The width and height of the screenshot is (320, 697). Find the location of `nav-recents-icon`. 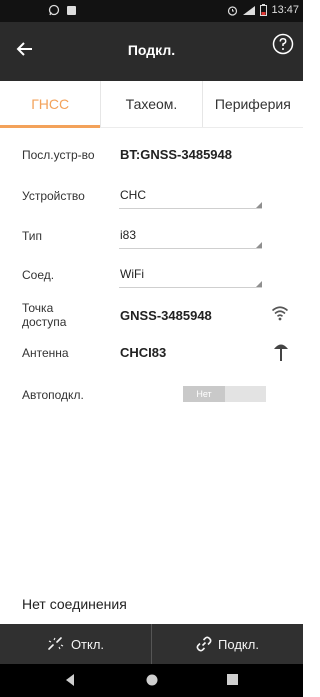

nav-recents-icon is located at coordinates (232, 679).